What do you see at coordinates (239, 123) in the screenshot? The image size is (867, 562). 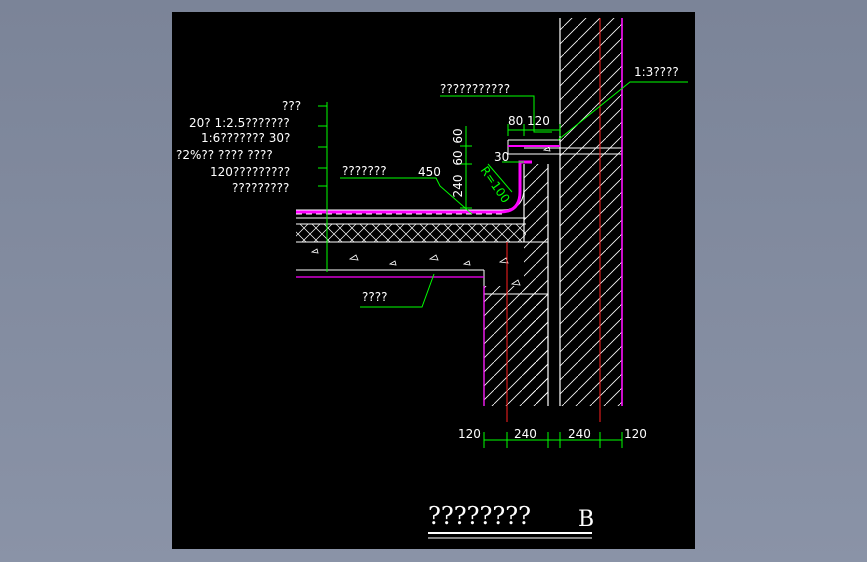 I see `layer-label-2: 20? 1:2.5???????` at bounding box center [239, 123].